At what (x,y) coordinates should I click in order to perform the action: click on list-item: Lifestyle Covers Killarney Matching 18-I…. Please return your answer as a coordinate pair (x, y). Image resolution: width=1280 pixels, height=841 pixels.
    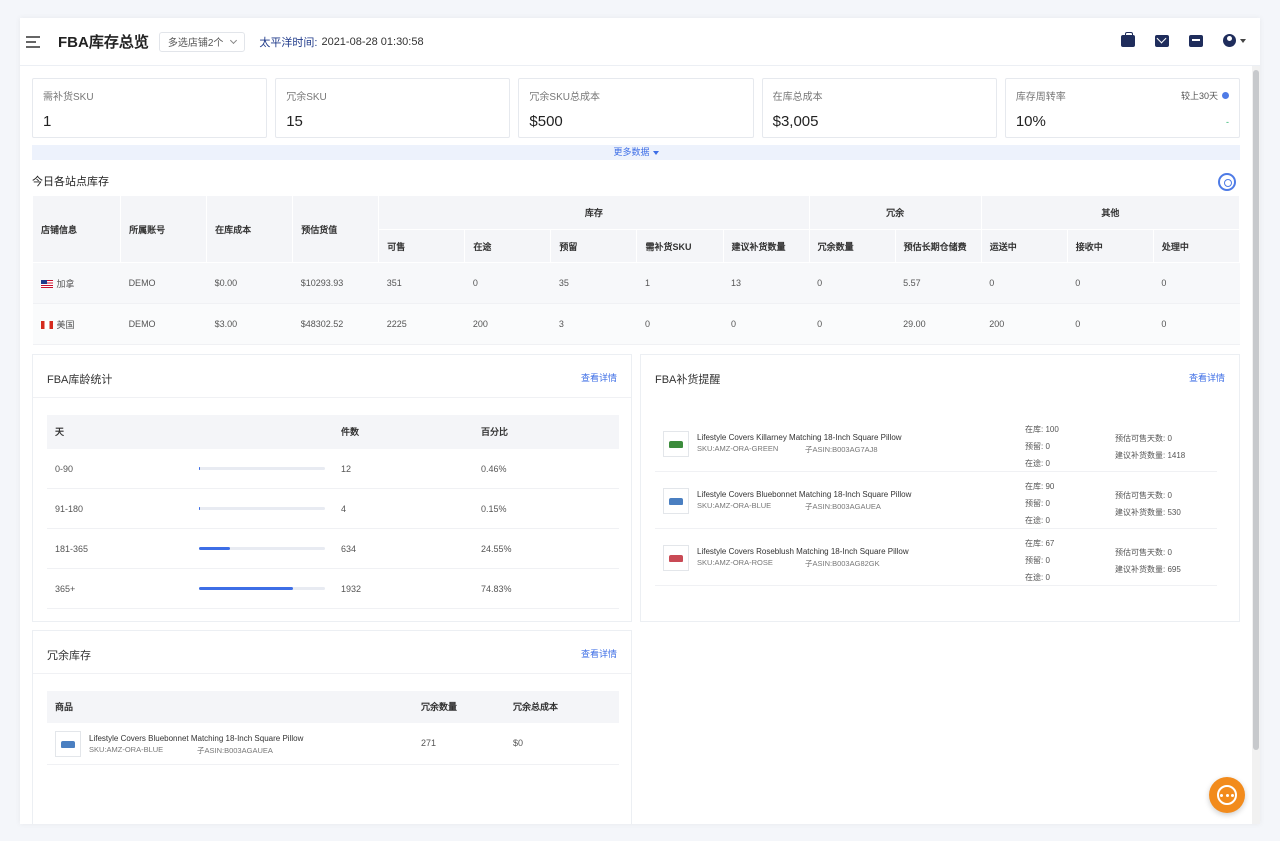
    Looking at the image, I should click on (936, 443).